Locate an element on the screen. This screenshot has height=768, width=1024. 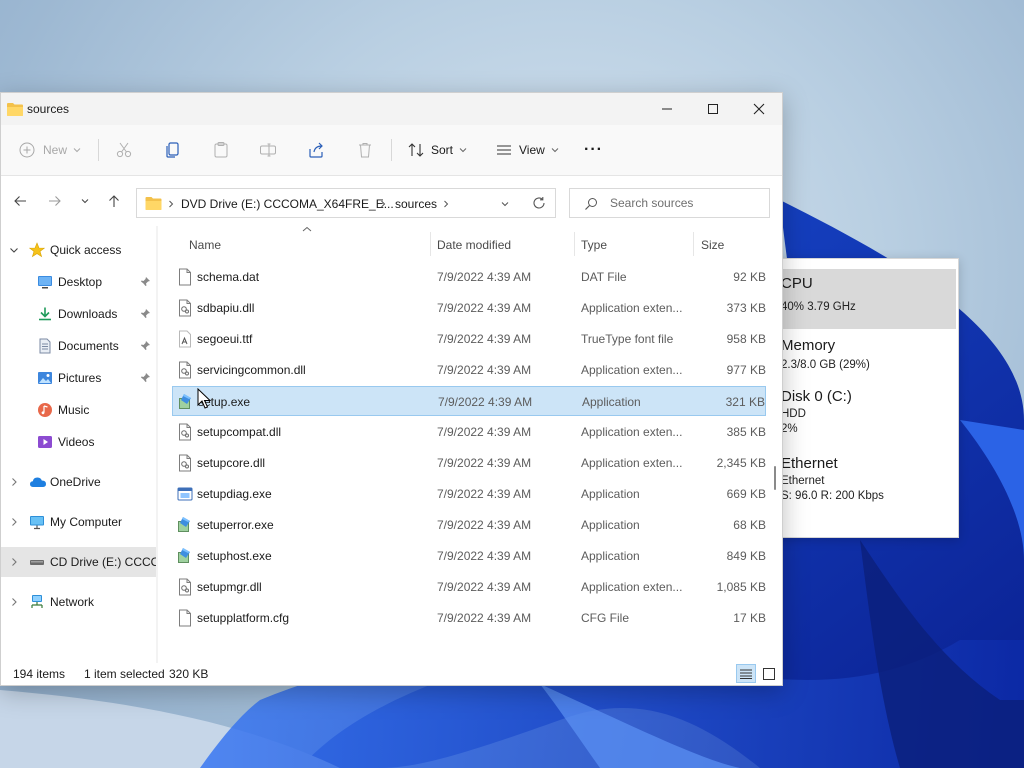
file-type: DAT File is located at coordinates (604, 277).